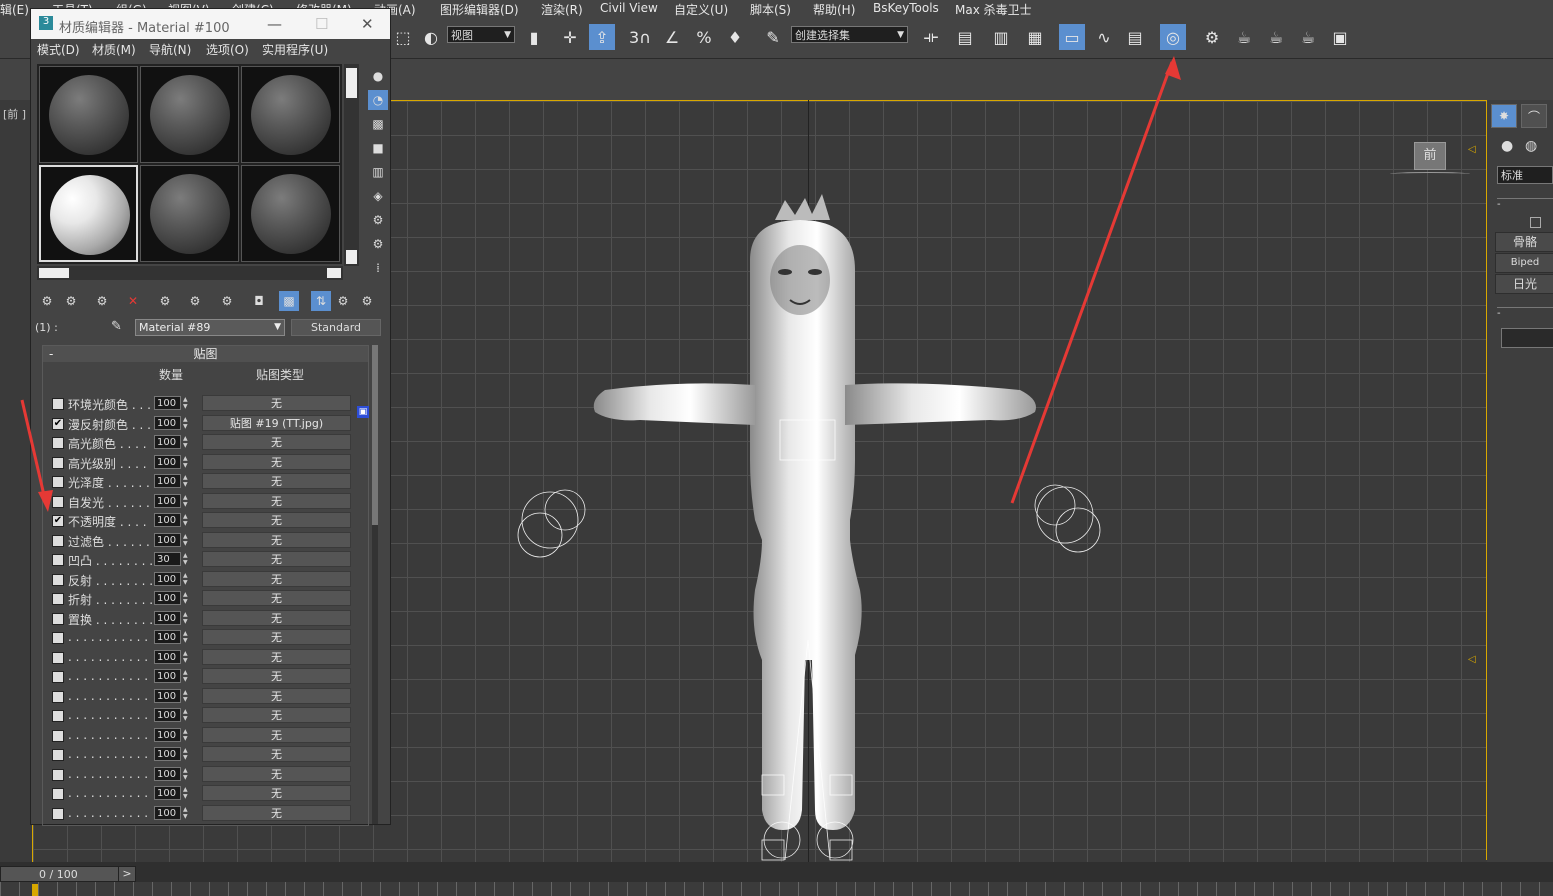  Describe the element at coordinates (1035, 37) in the screenshot. I see `scene-explorer-icon: ▦` at that location.